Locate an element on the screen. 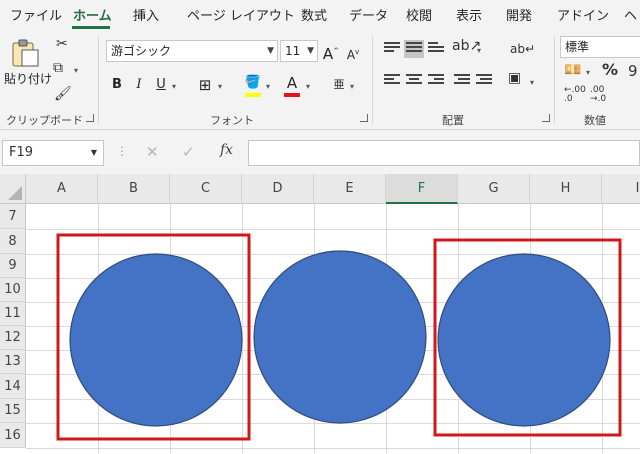 The width and height of the screenshot is (640, 454). increase-decimal-button: ←.00.0 is located at coordinates (575, 95).